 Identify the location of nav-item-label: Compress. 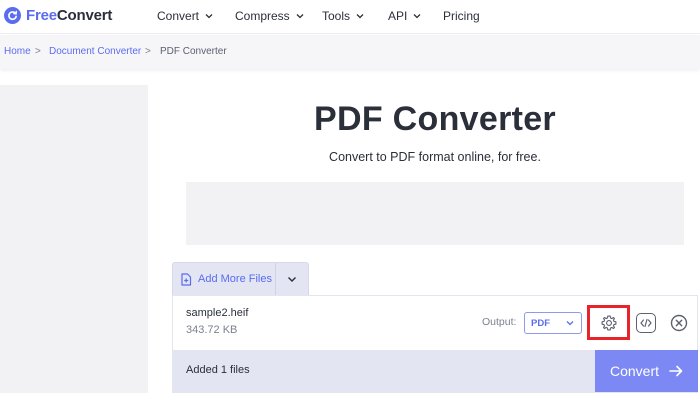
(262, 16).